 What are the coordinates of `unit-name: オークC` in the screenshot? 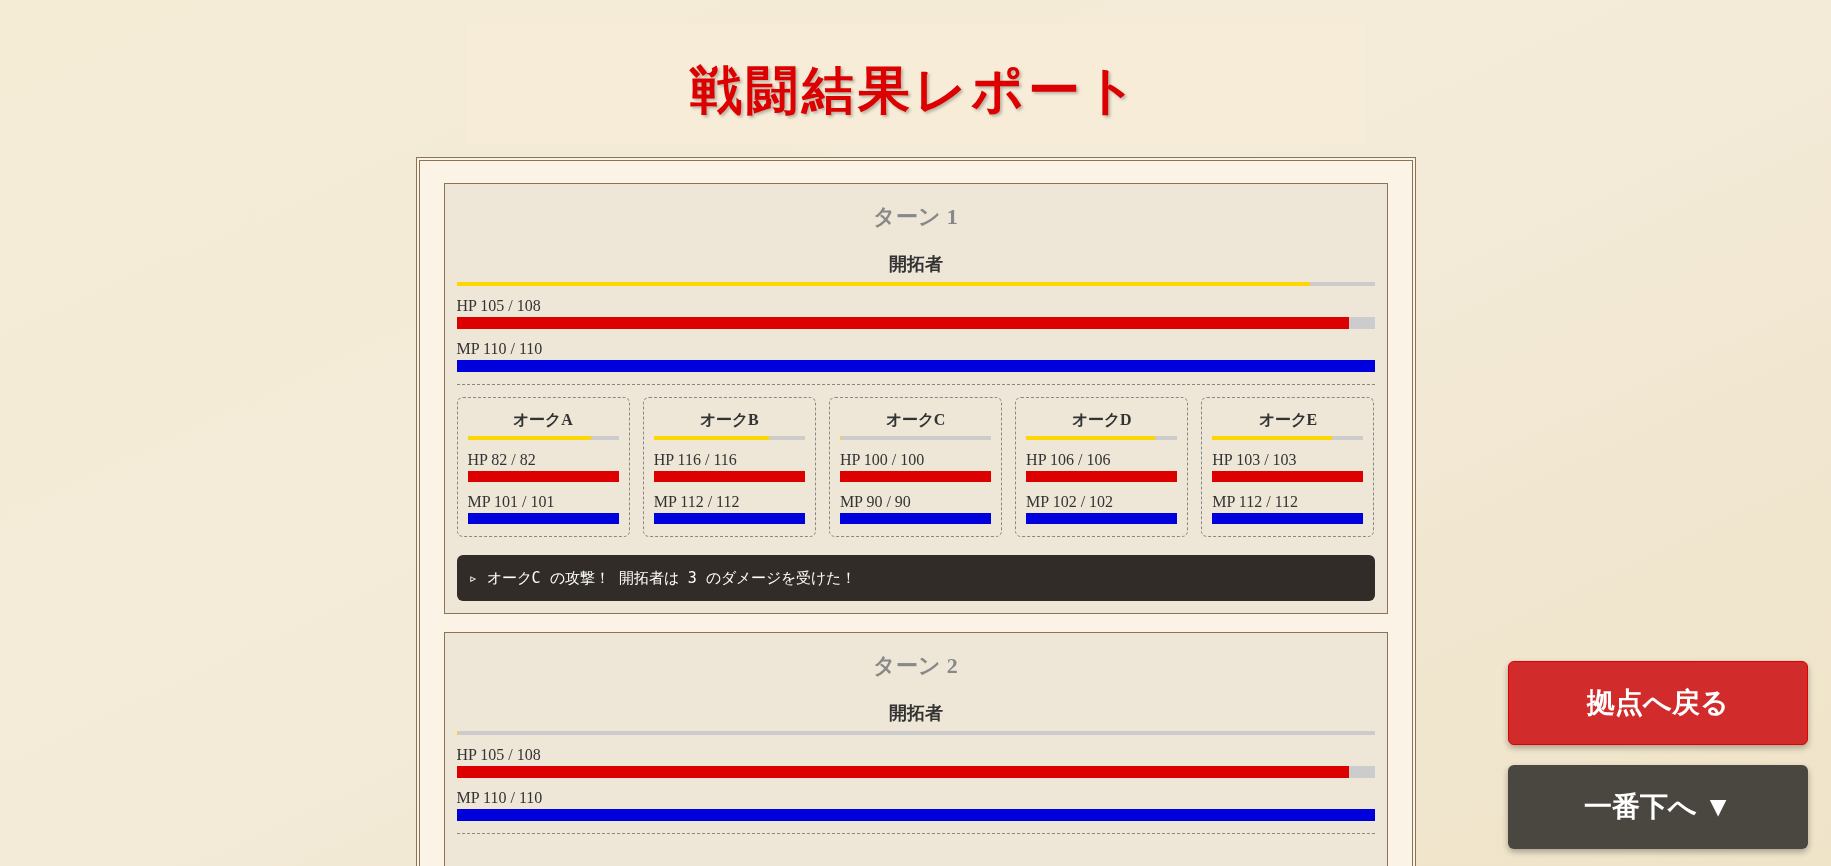 It's located at (915, 420).